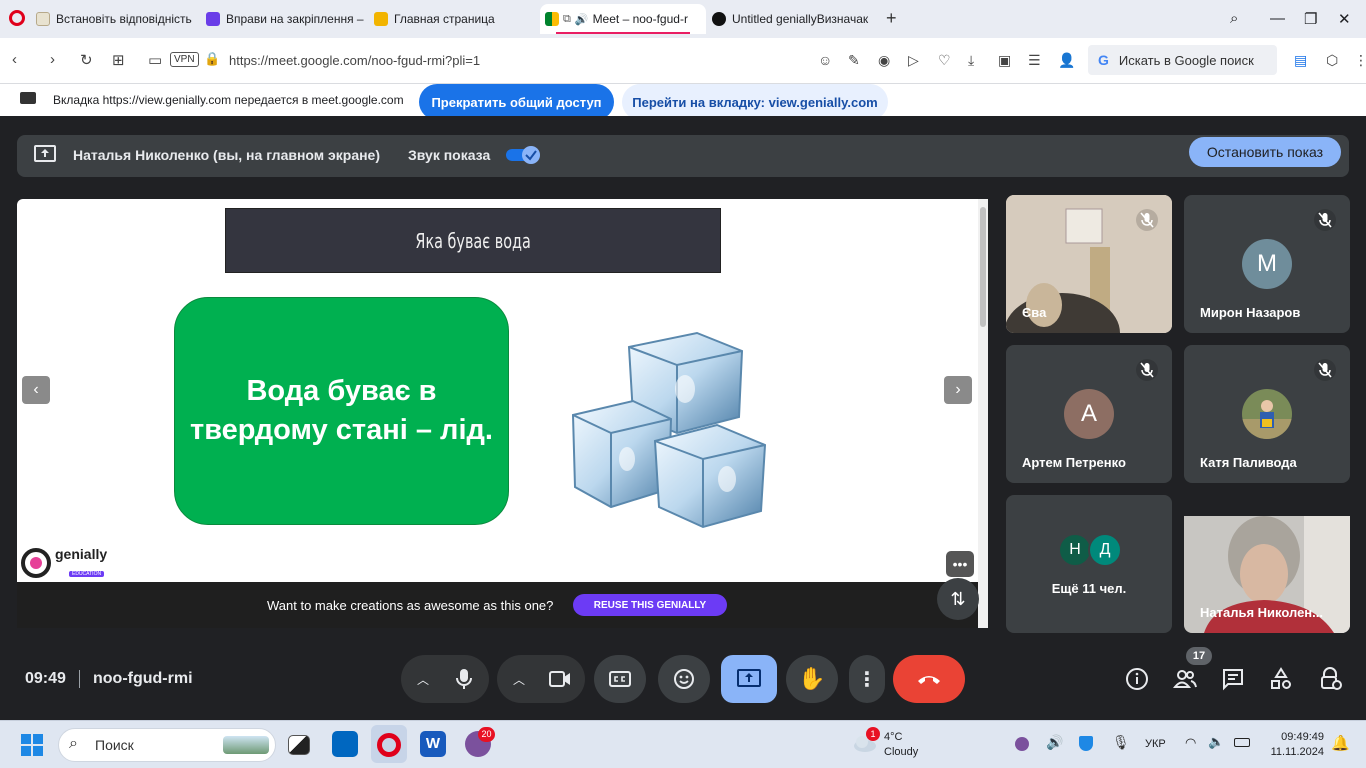  I want to click on slide-text-box: Вода буває в твердому стані – лід., so click(341, 411).